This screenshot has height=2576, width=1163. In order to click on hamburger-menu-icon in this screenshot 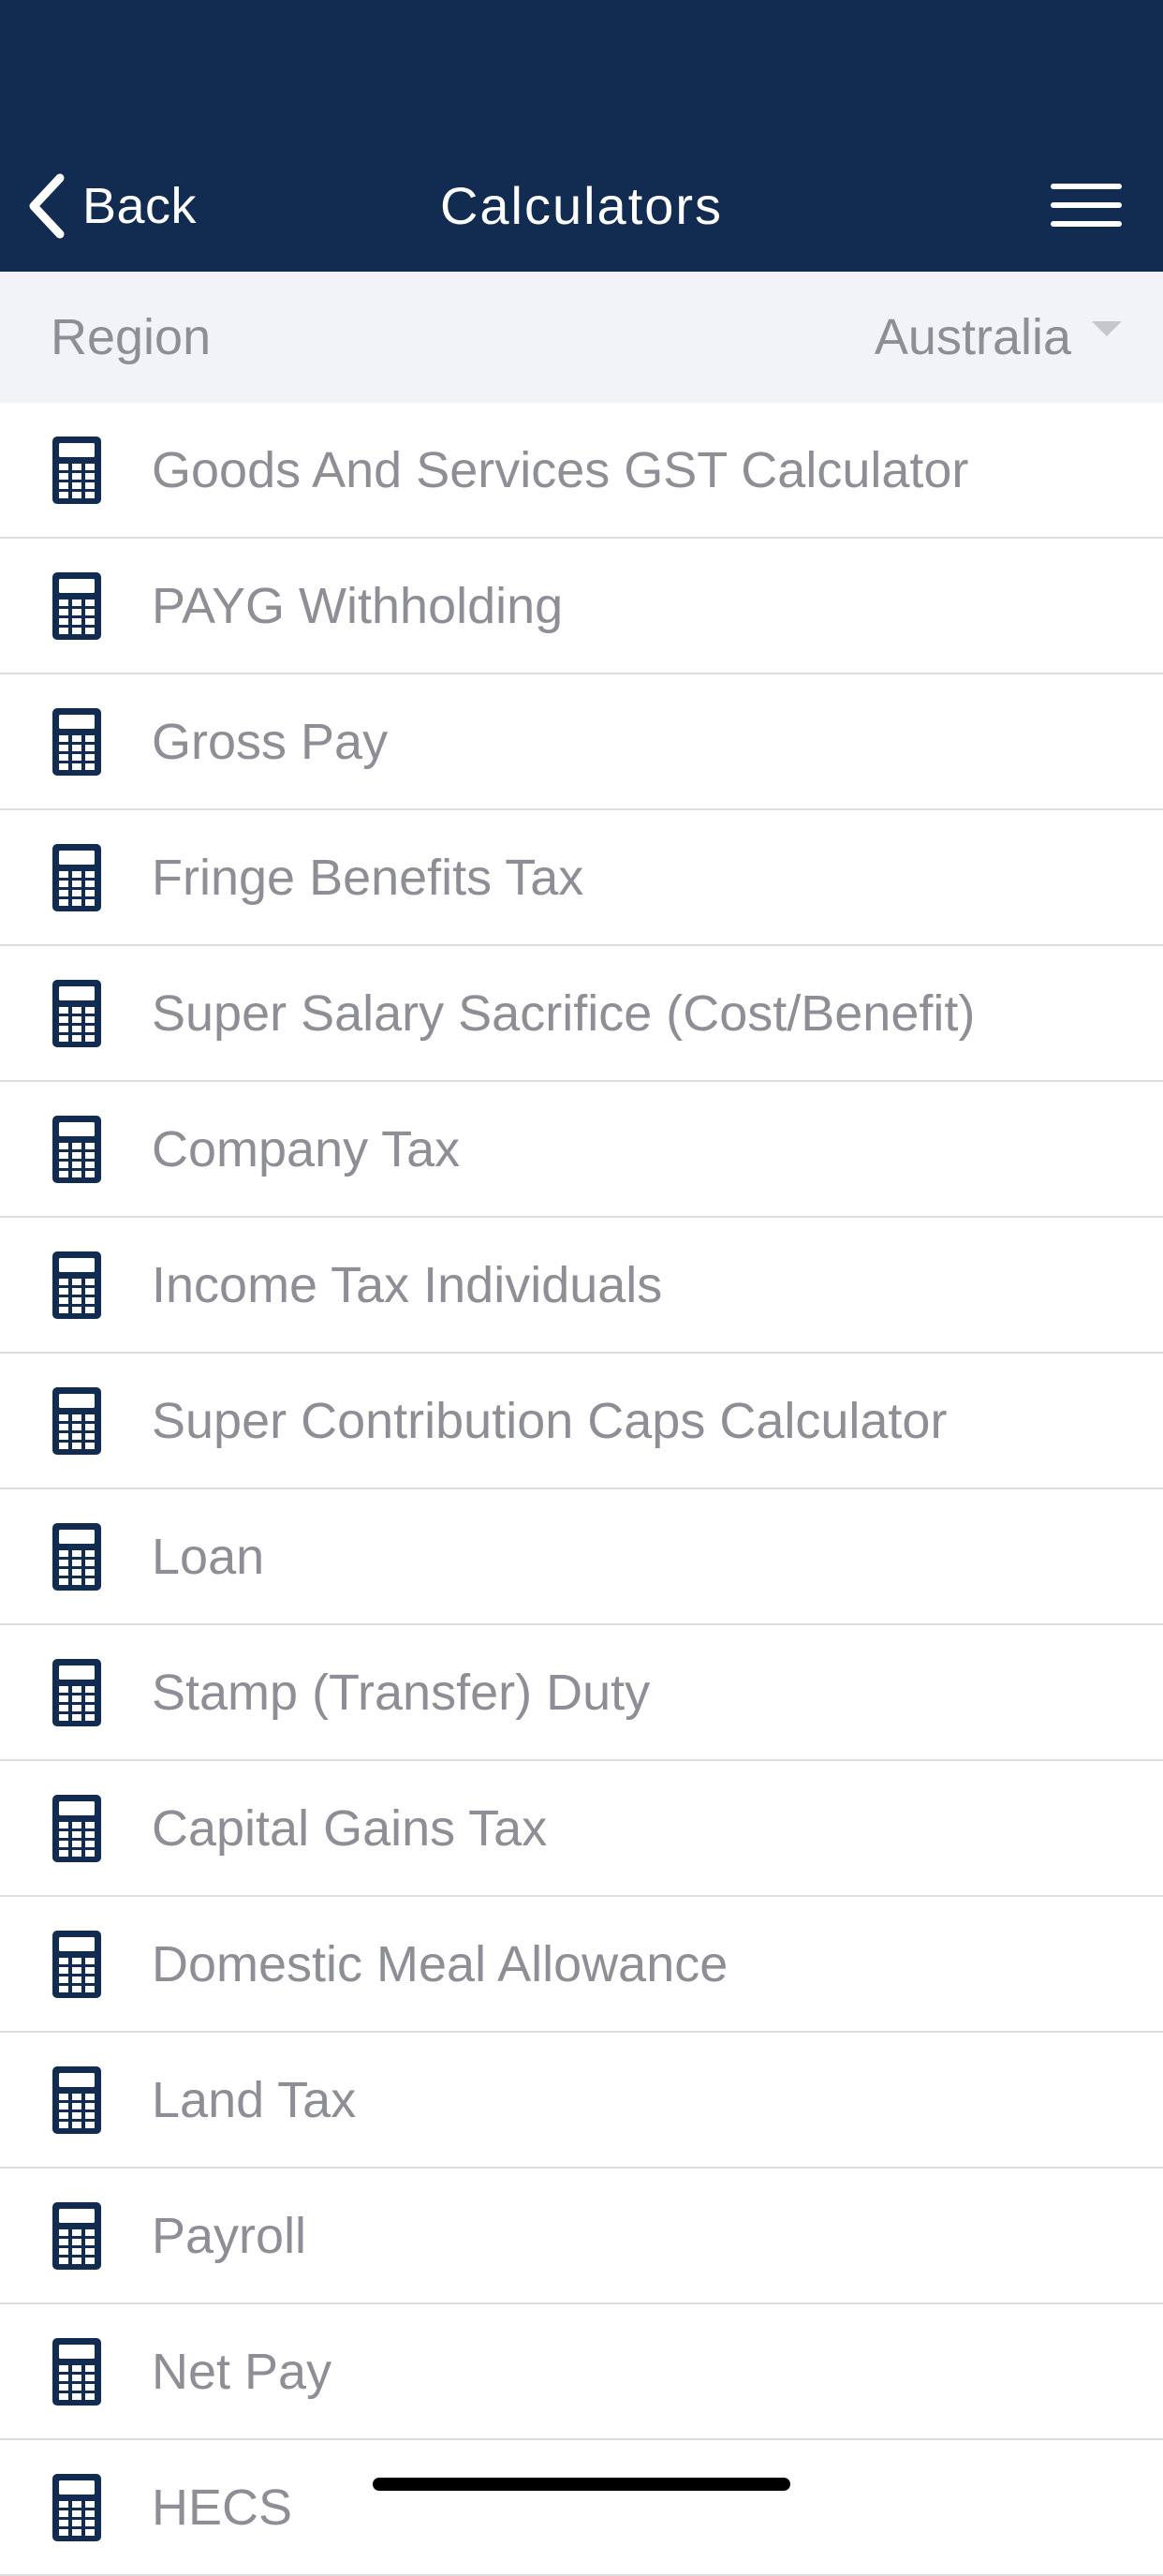, I will do `click(1088, 206)`.